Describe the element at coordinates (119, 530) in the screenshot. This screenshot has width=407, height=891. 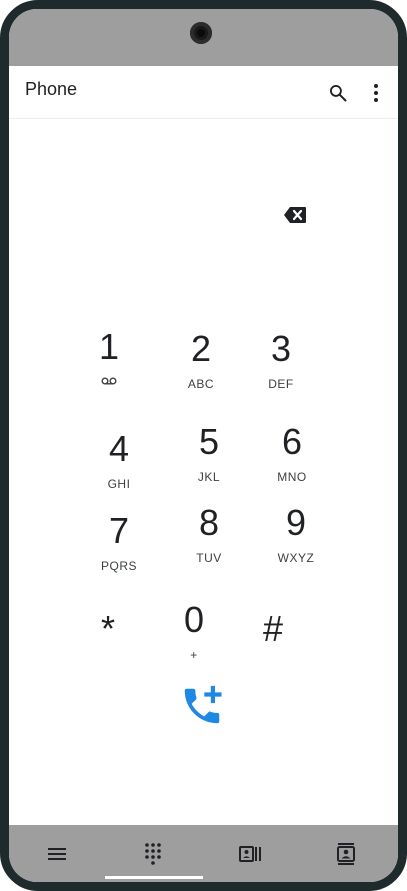
I see `key-digit: 7` at that location.